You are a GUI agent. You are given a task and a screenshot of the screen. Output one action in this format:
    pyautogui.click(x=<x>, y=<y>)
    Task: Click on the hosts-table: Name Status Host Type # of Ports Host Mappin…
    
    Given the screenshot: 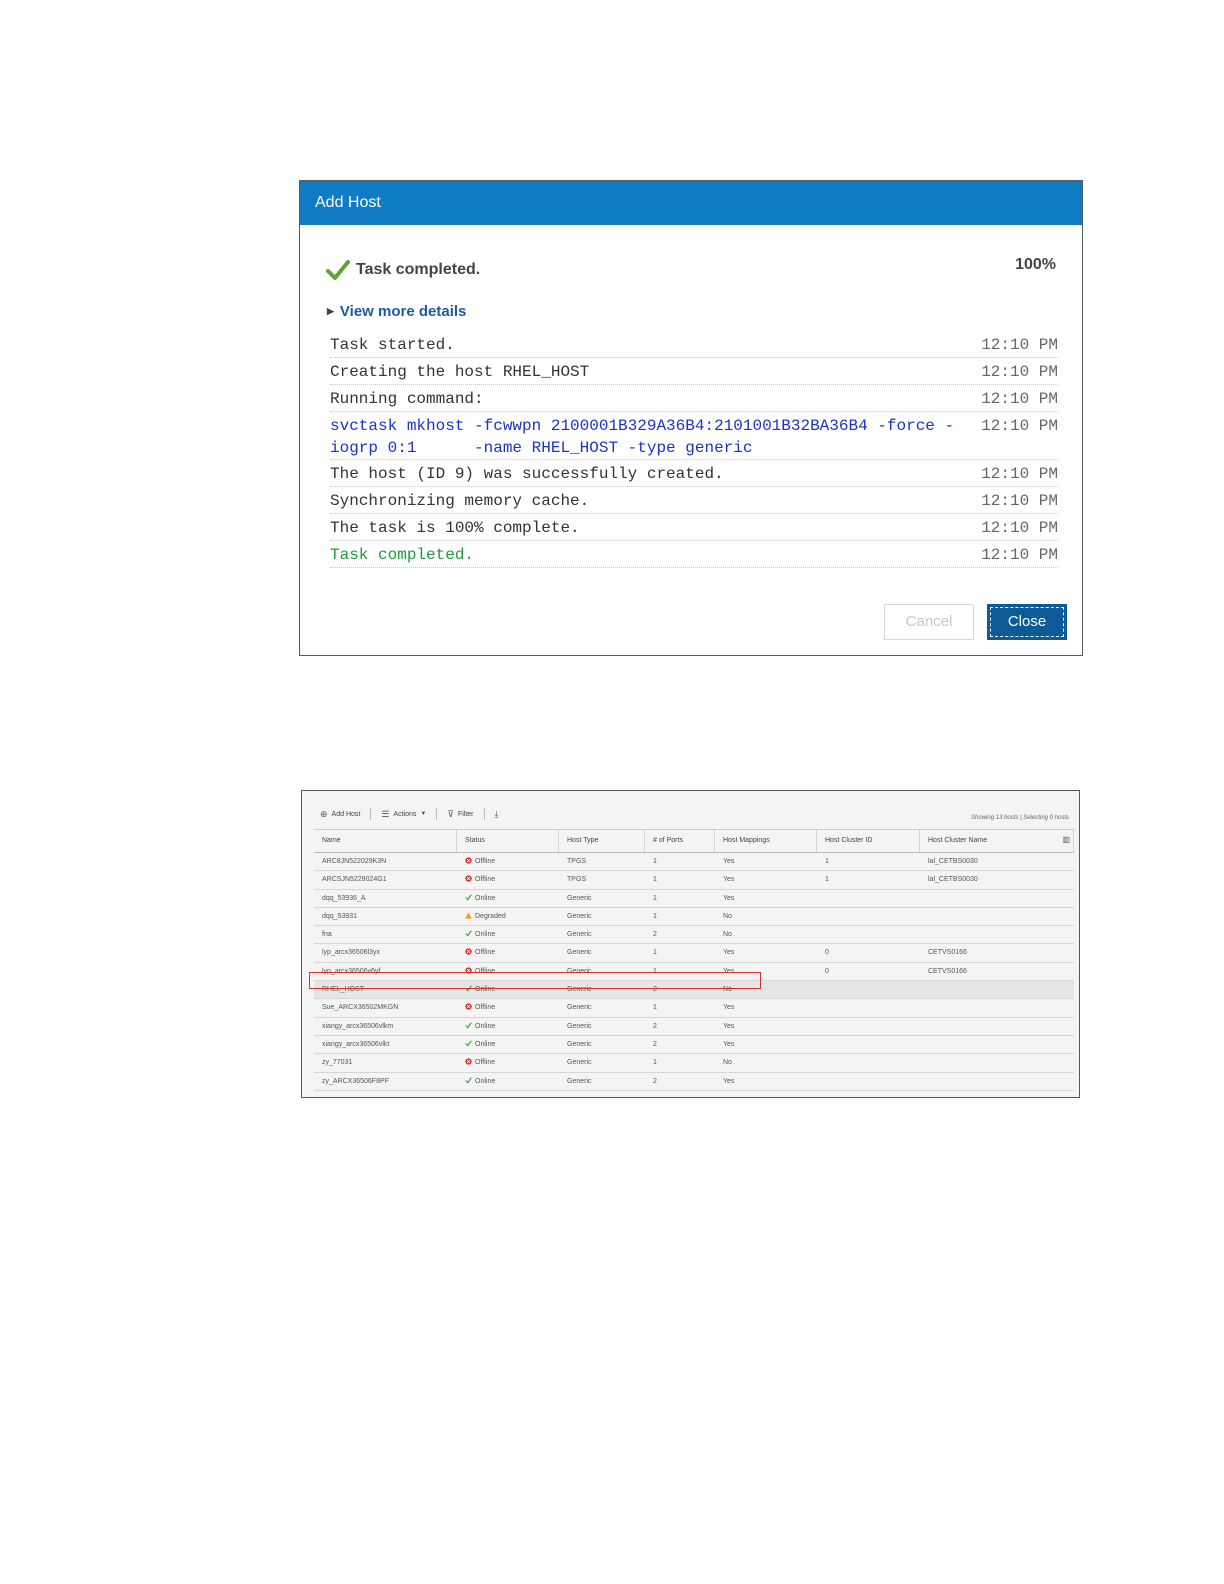 What is the action you would take?
    pyautogui.click(x=694, y=960)
    